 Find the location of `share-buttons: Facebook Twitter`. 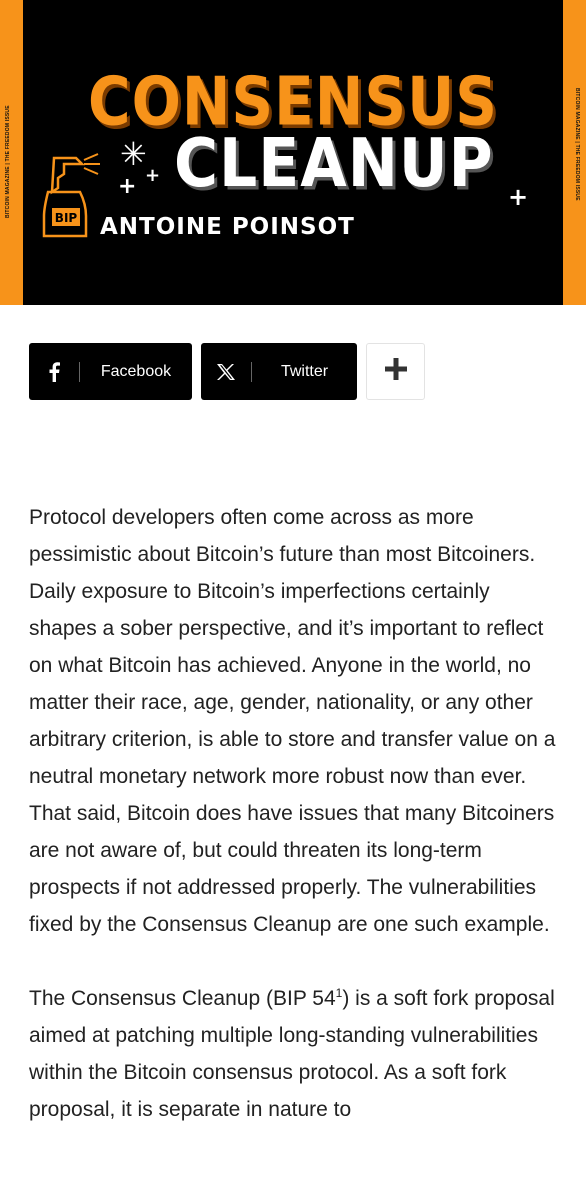

share-buttons: Facebook Twitter is located at coordinates (227, 371).